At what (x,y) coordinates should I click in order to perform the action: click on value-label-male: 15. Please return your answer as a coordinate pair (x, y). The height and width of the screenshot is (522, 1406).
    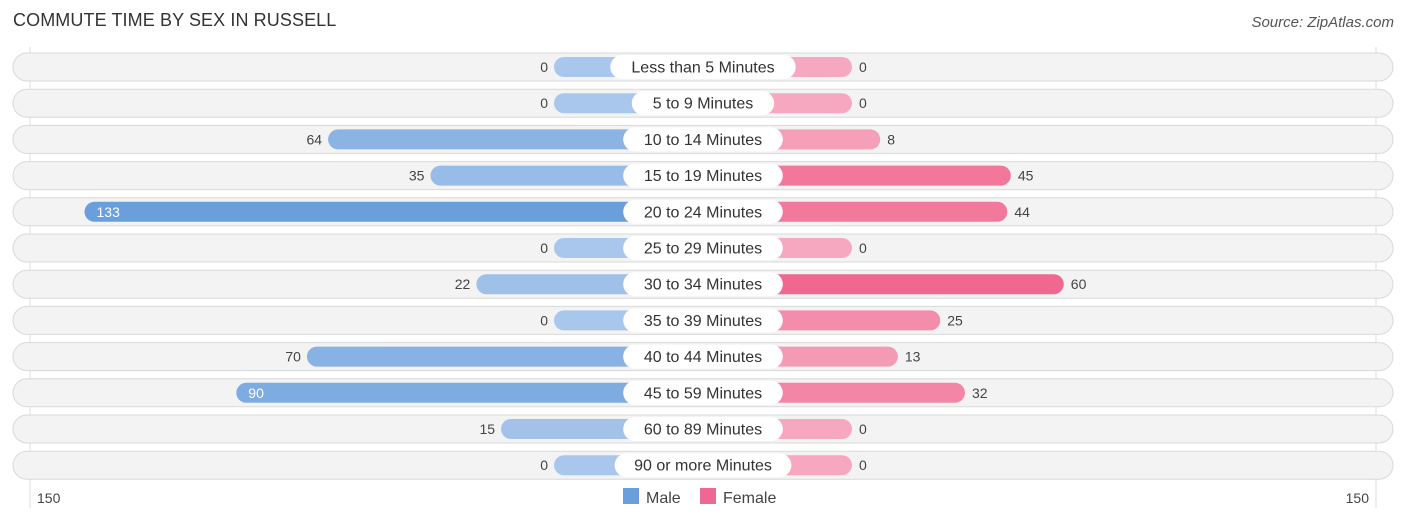
    Looking at the image, I should click on (487, 429).